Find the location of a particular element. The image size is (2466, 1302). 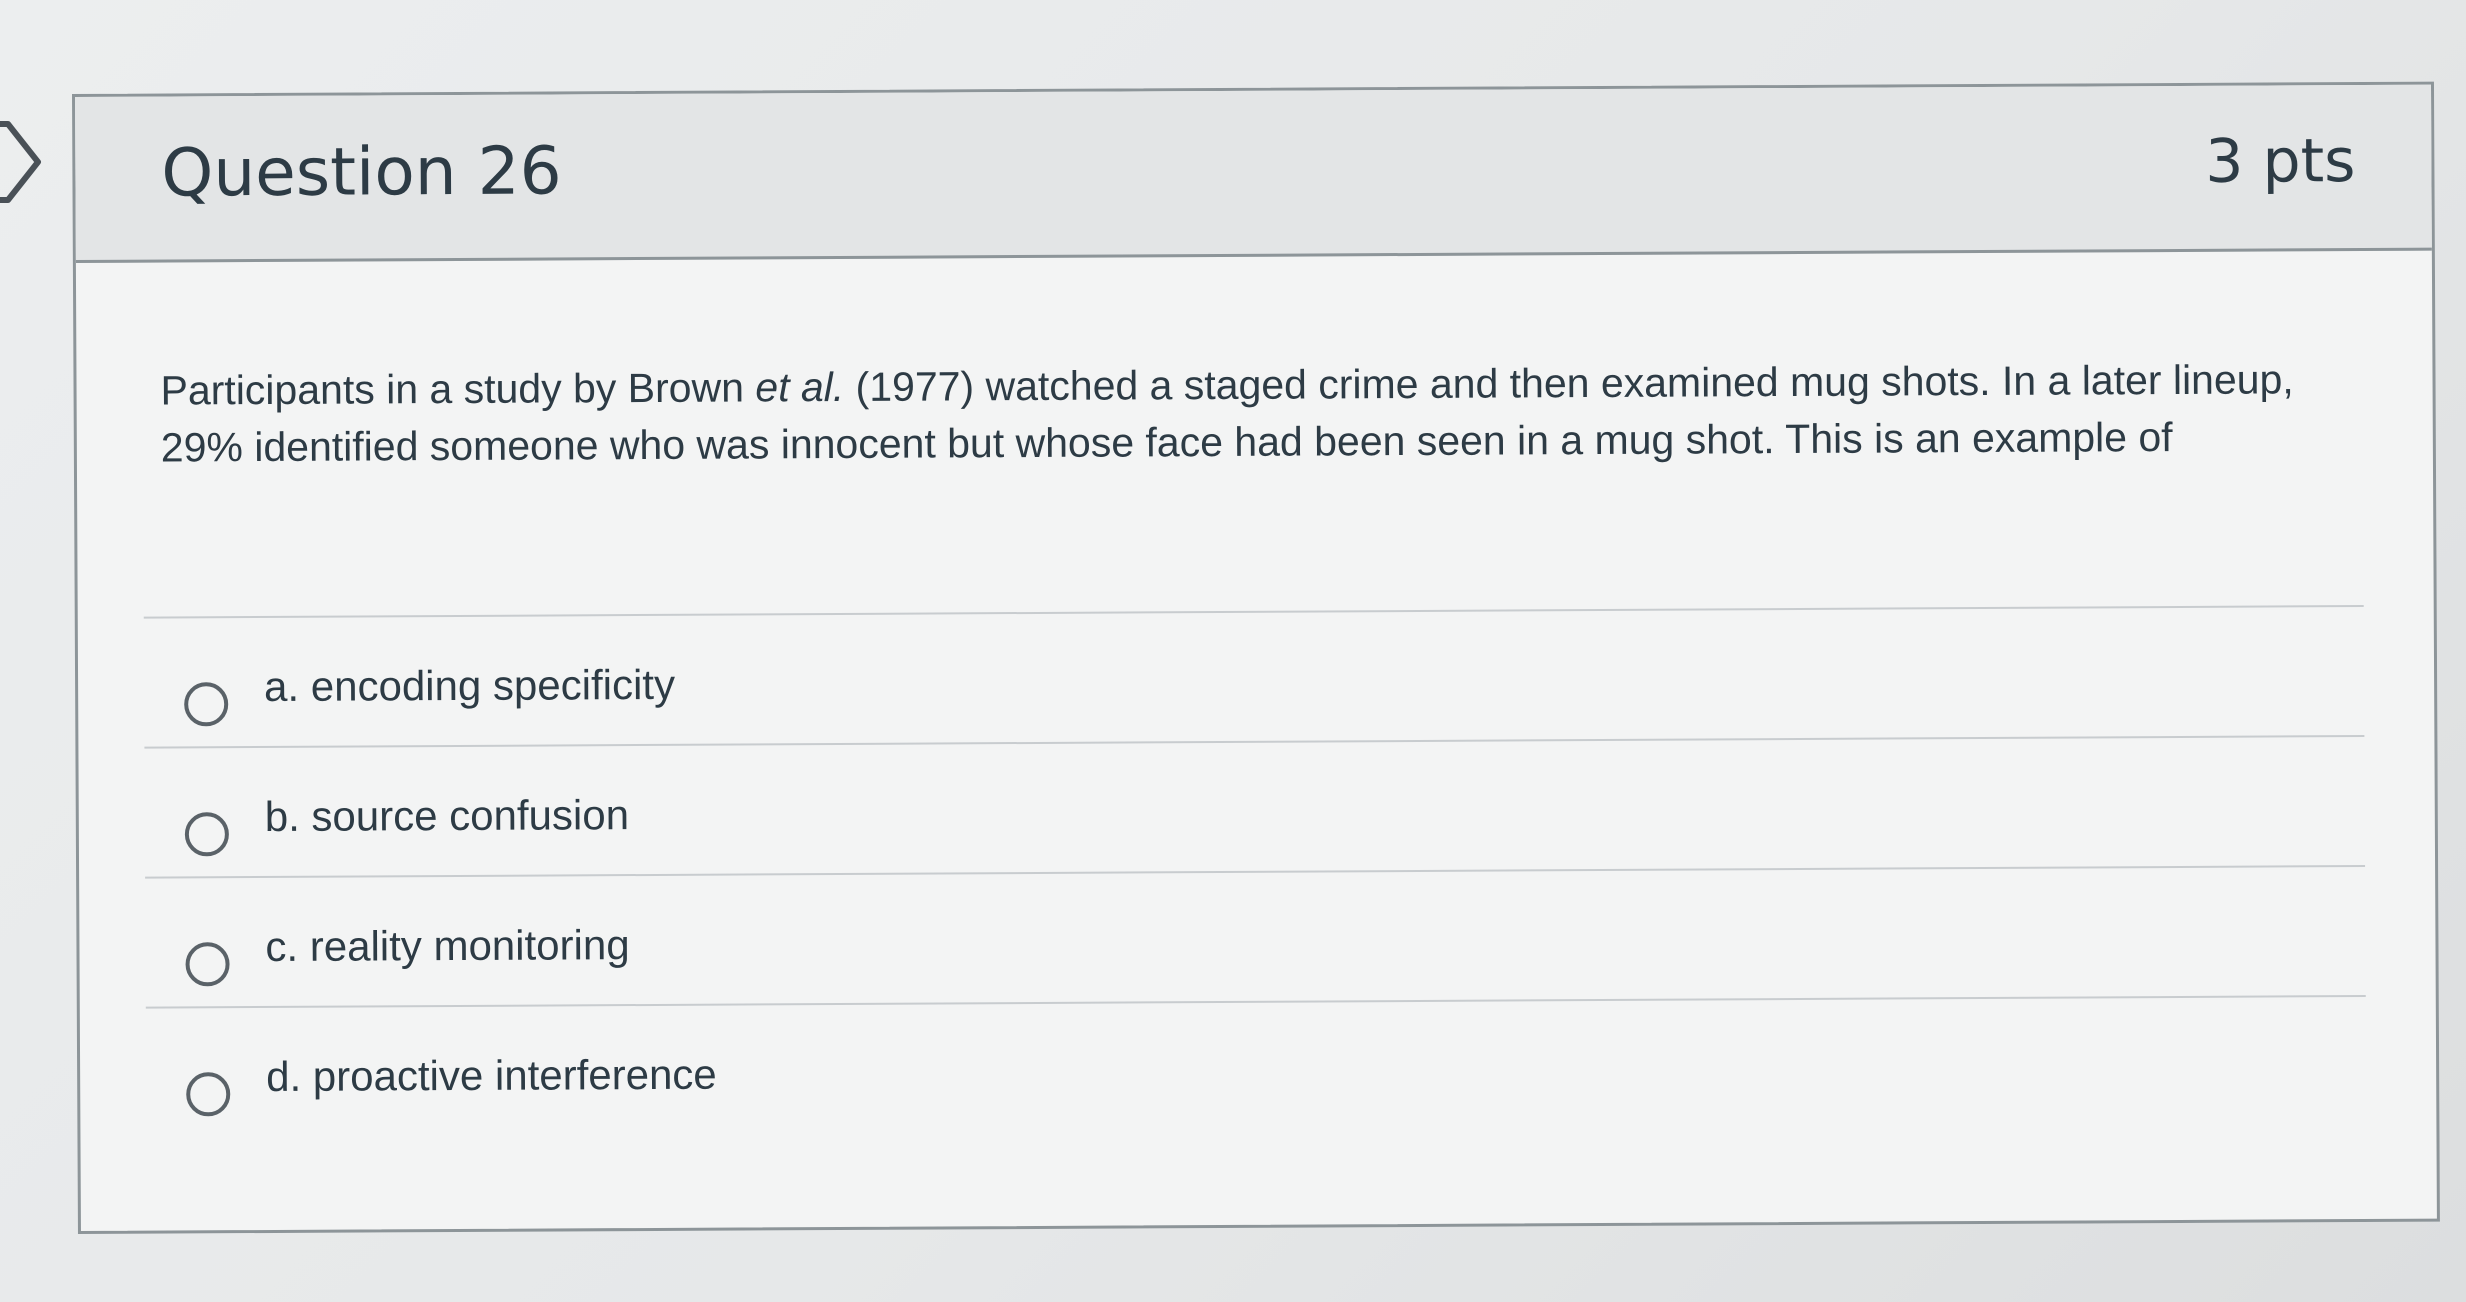

question-points: 3 pts is located at coordinates (2280, 161).